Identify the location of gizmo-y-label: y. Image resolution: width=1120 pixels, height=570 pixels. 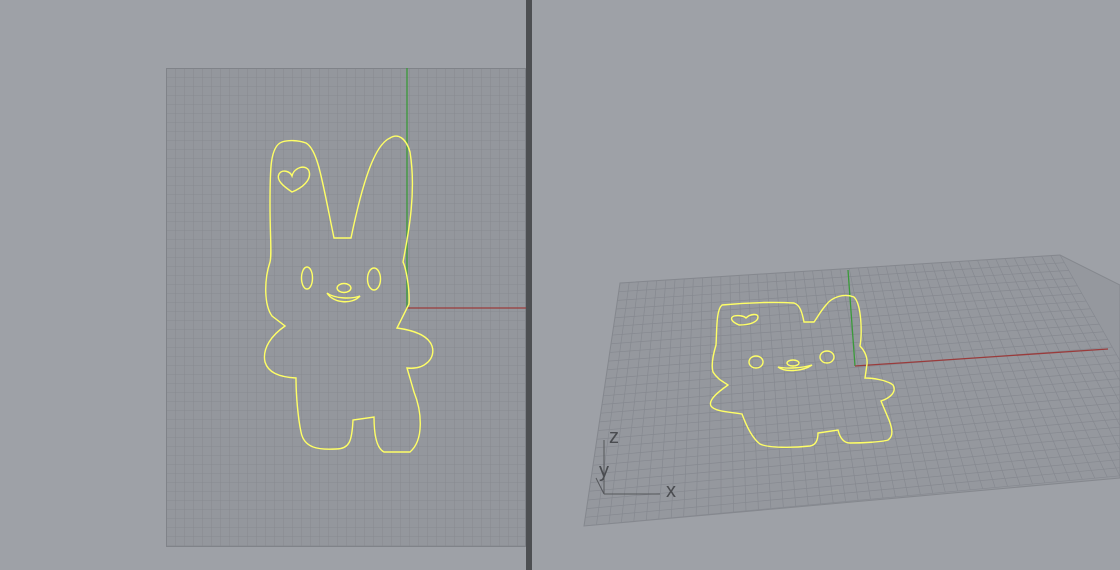
(604, 471).